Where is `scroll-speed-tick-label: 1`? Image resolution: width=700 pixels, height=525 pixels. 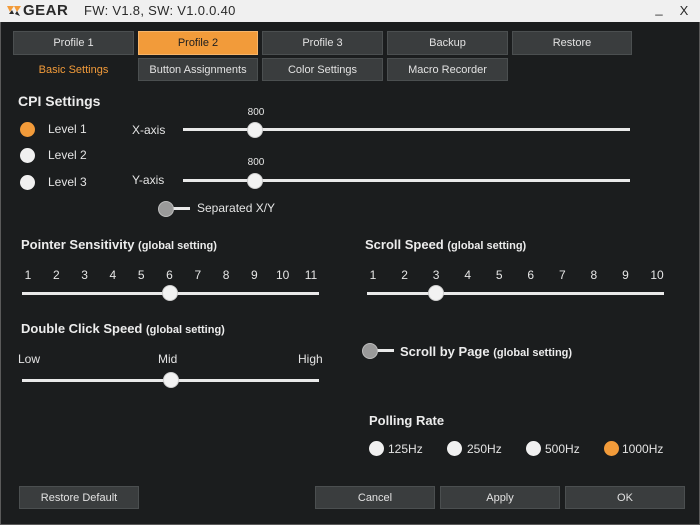
scroll-speed-tick-label: 1 is located at coordinates (373, 275).